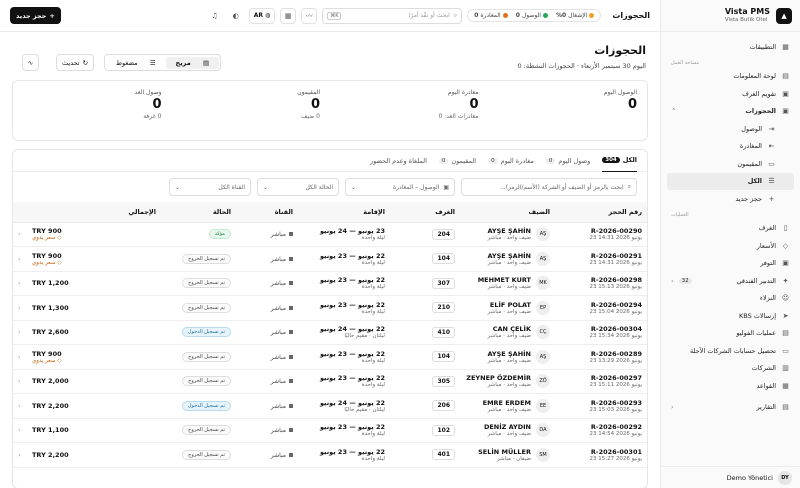  I want to click on sidebar-item-kbs: ➤ إرسالات KBS, so click(730, 316).